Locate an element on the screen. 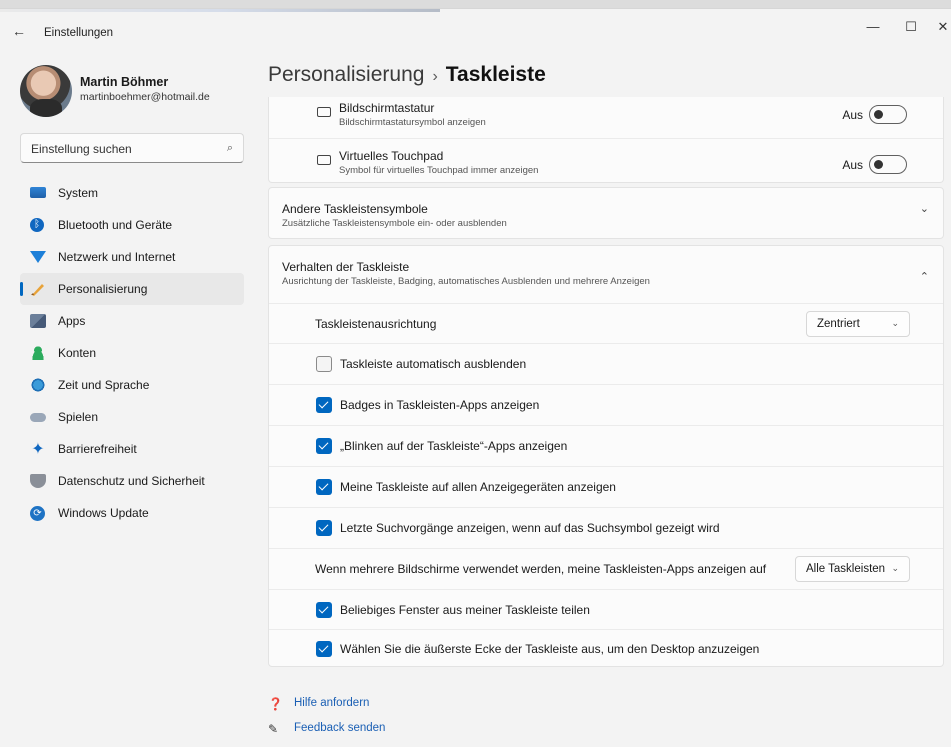 Image resolution: width=951 pixels, height=747 pixels. profile-name: Martin Böhmer is located at coordinates (124, 82).